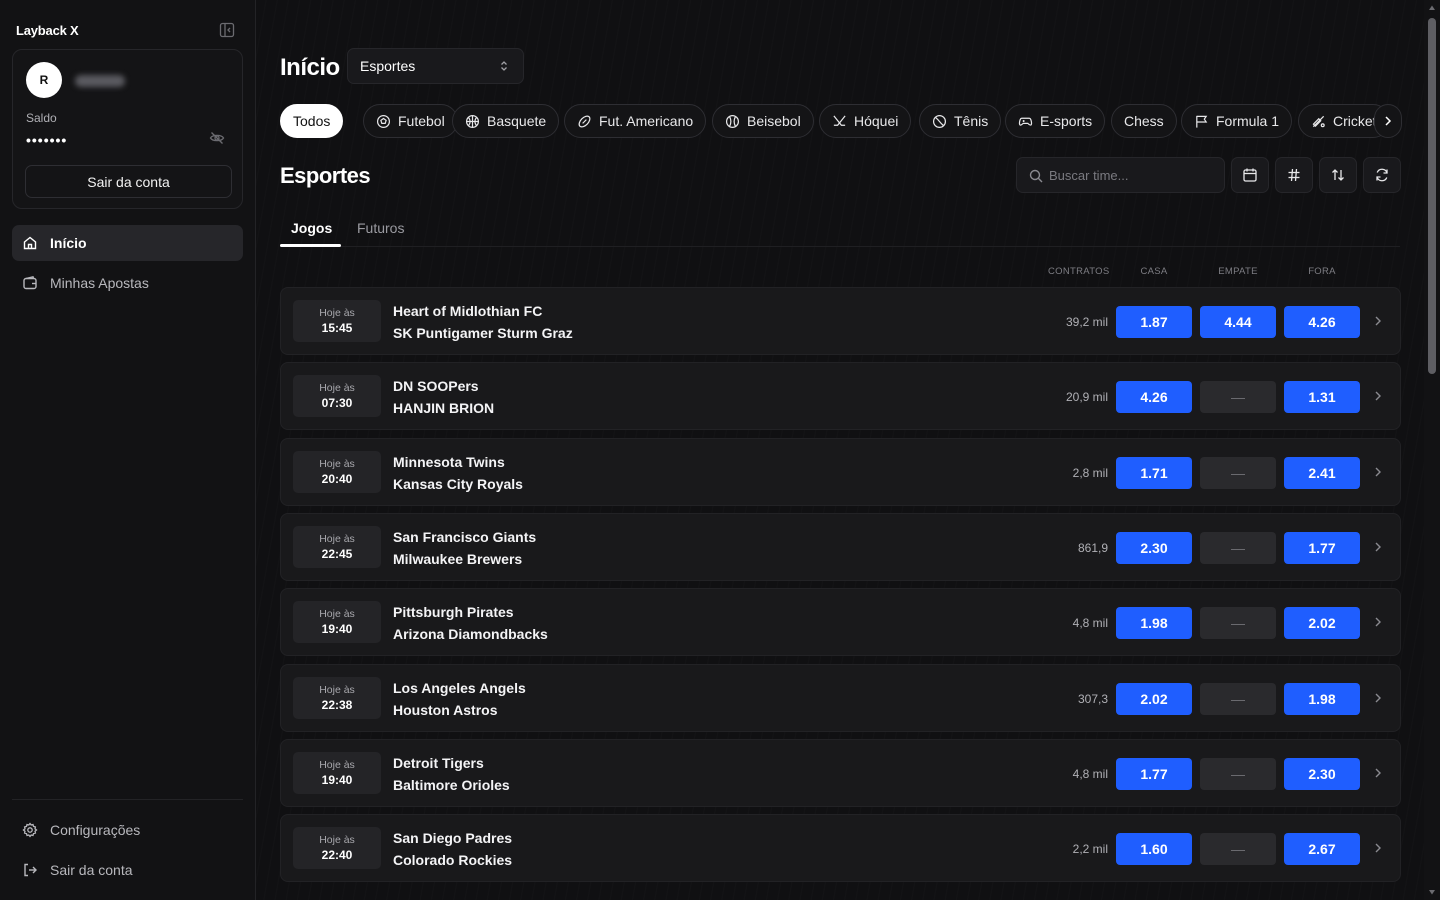 Image resolution: width=1440 pixels, height=900 pixels. I want to click on odd-home-button: 2.02, so click(1154, 699).